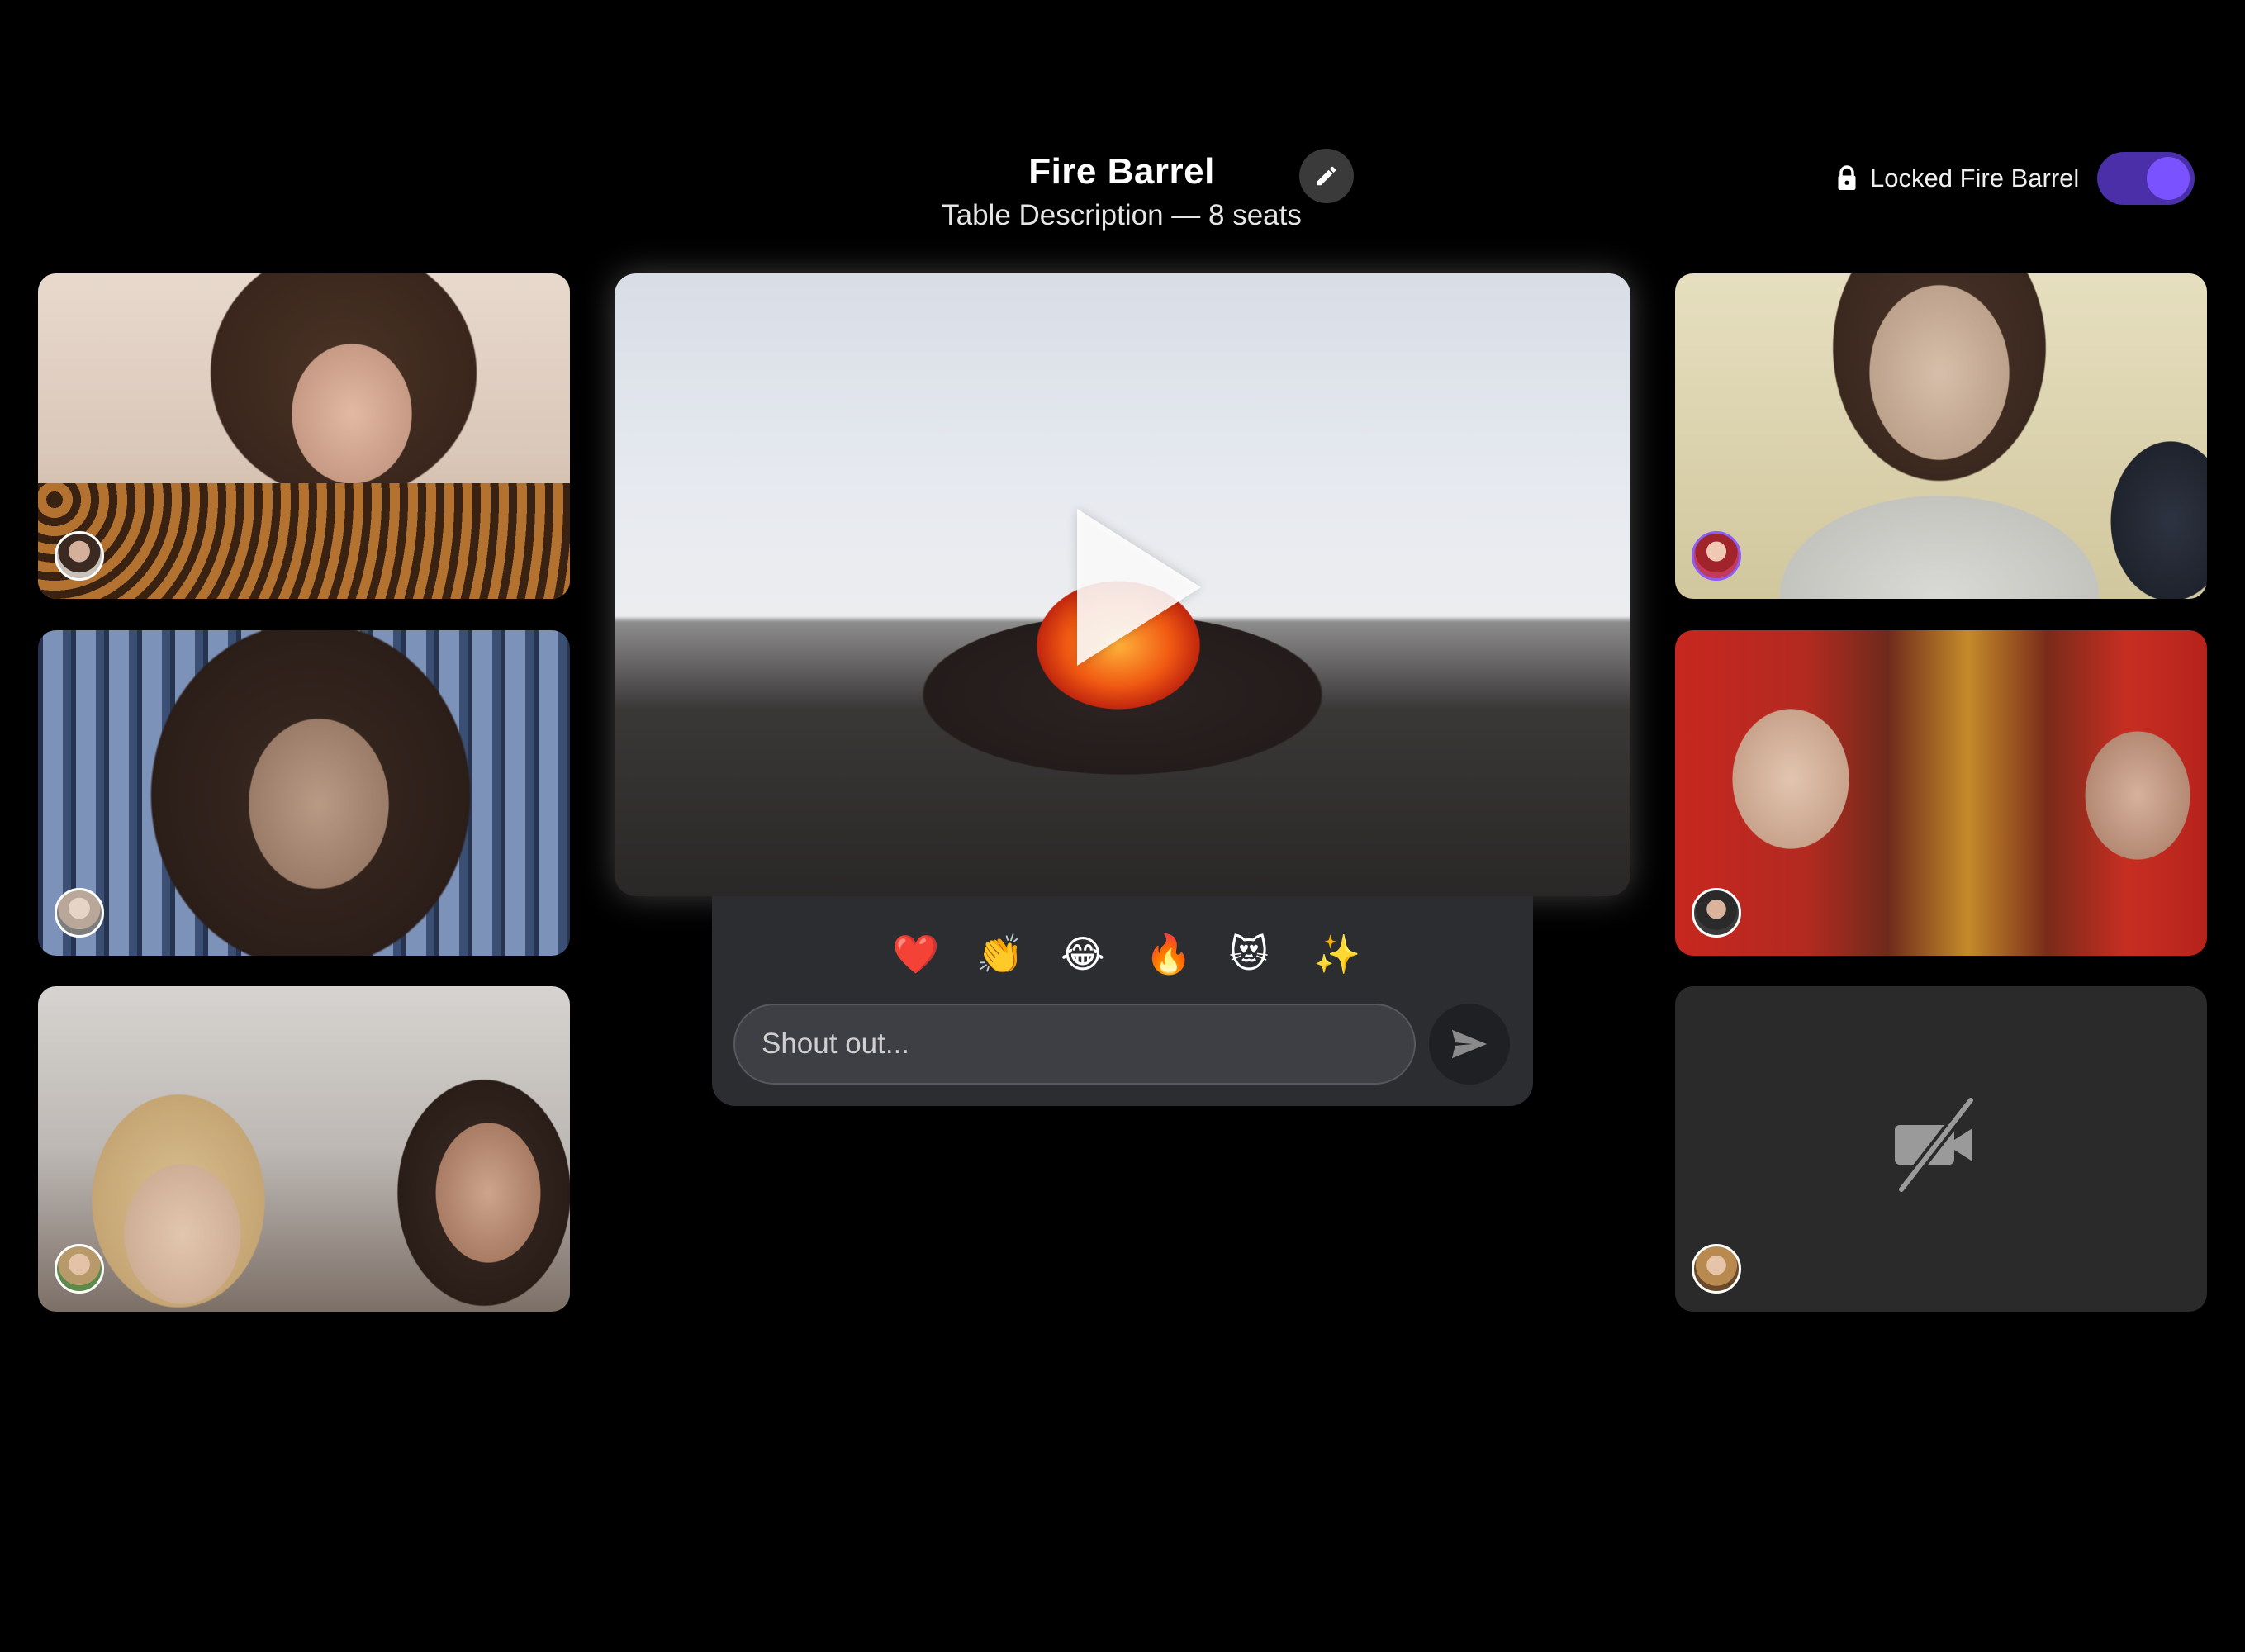 The image size is (2245, 1652). What do you see at coordinates (1122, 1001) in the screenshot?
I see `reaction-panel: ❤️ 👏 😂 🔥 😻 ✨` at bounding box center [1122, 1001].